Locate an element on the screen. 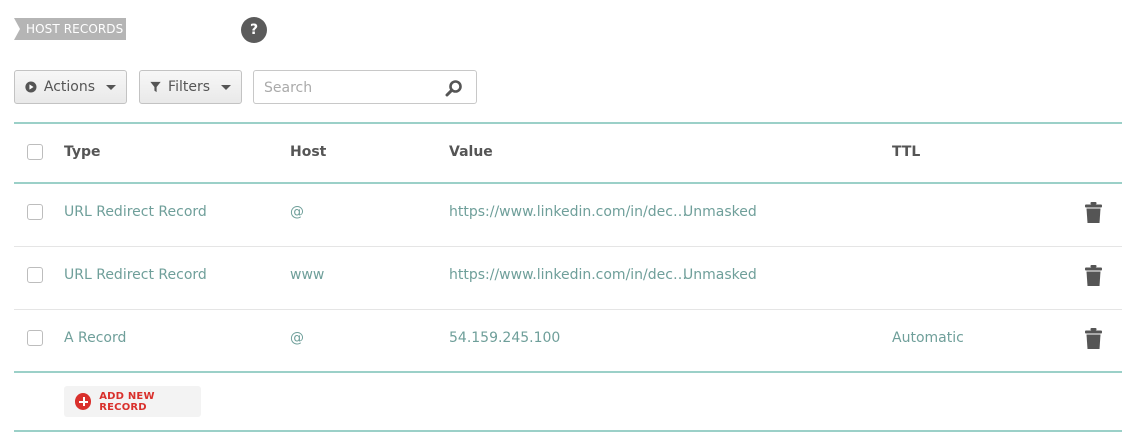  search-input is located at coordinates (349, 88).